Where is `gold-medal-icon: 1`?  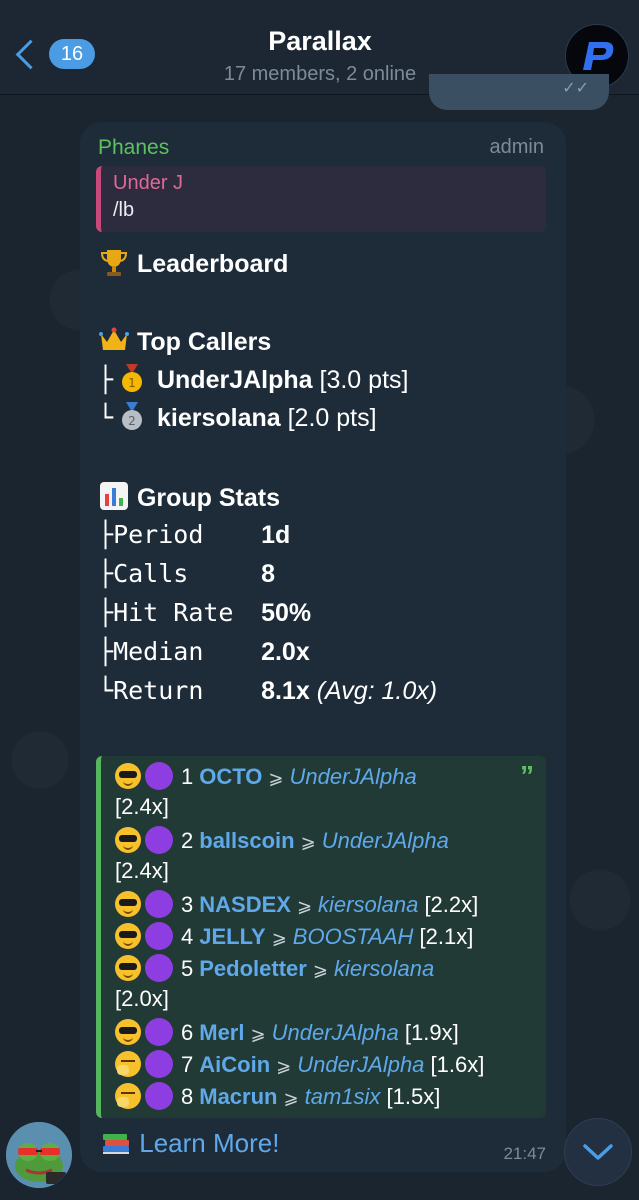 gold-medal-icon: 1 is located at coordinates (132, 378).